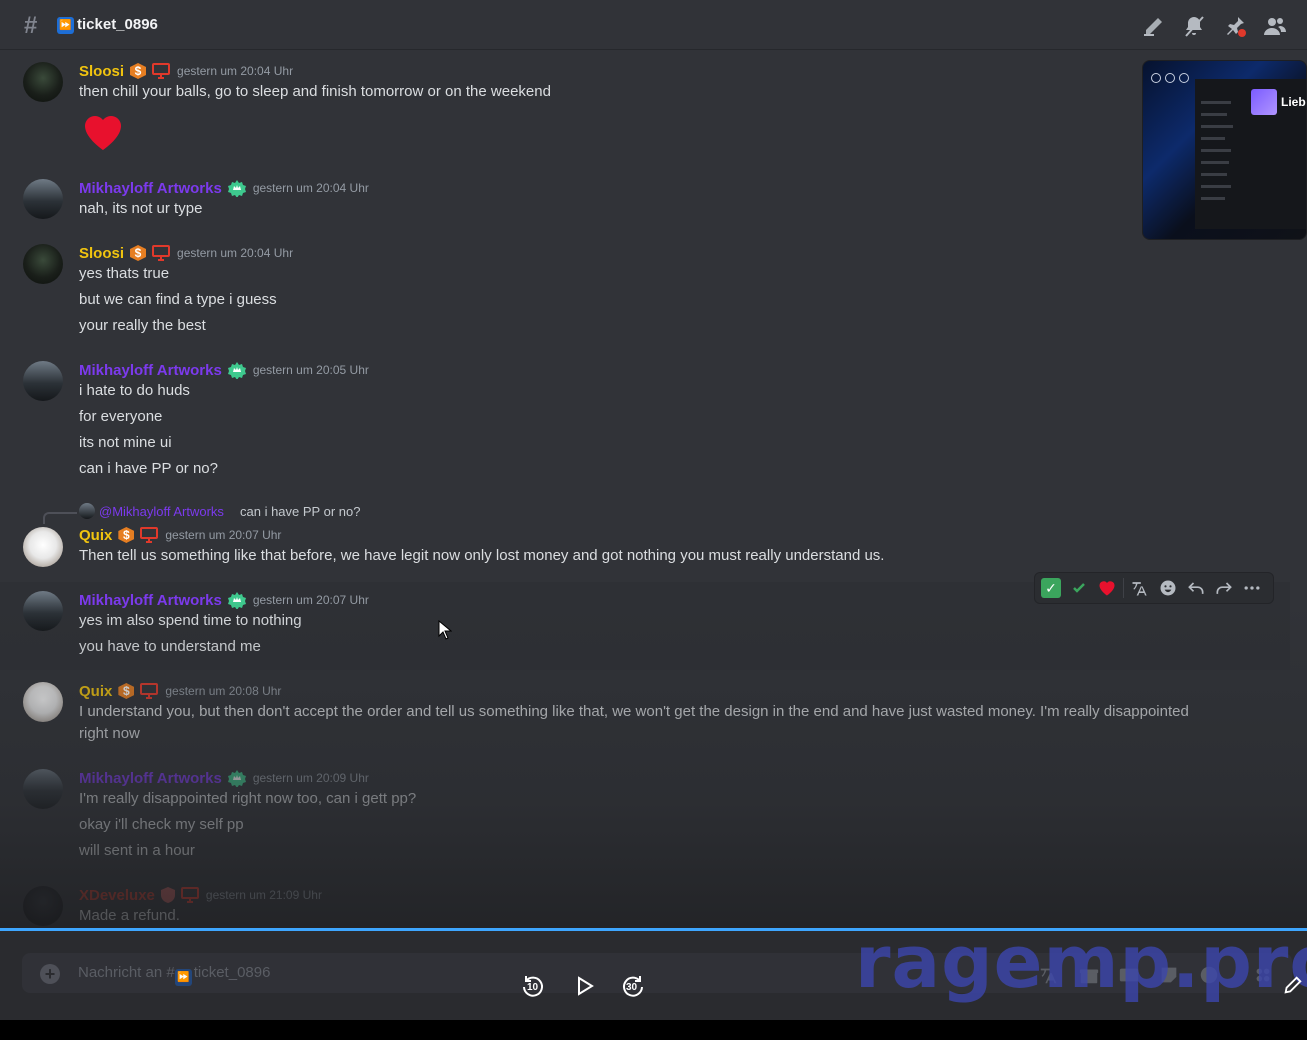 The width and height of the screenshot is (1307, 1040). Describe the element at coordinates (300, 511) in the screenshot. I see `reply-preview-text: can i have PP or no?` at that location.